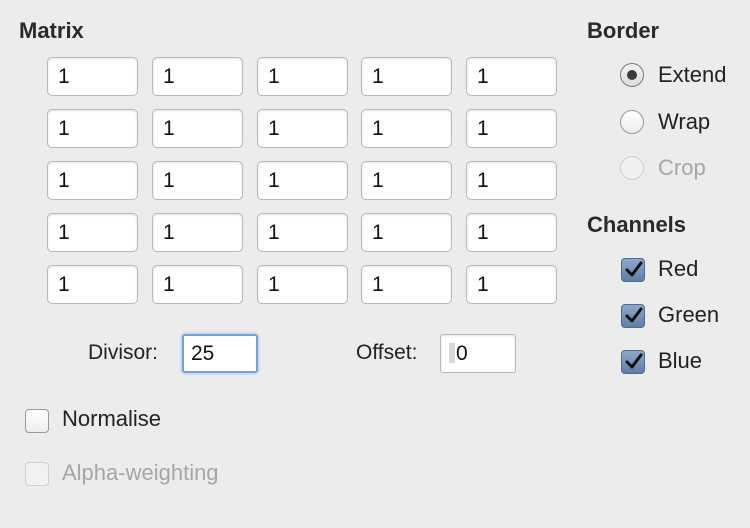 This screenshot has height=528, width=750. What do you see at coordinates (511, 76) in the screenshot?
I see `matrix-cell-r1c5: 1` at bounding box center [511, 76].